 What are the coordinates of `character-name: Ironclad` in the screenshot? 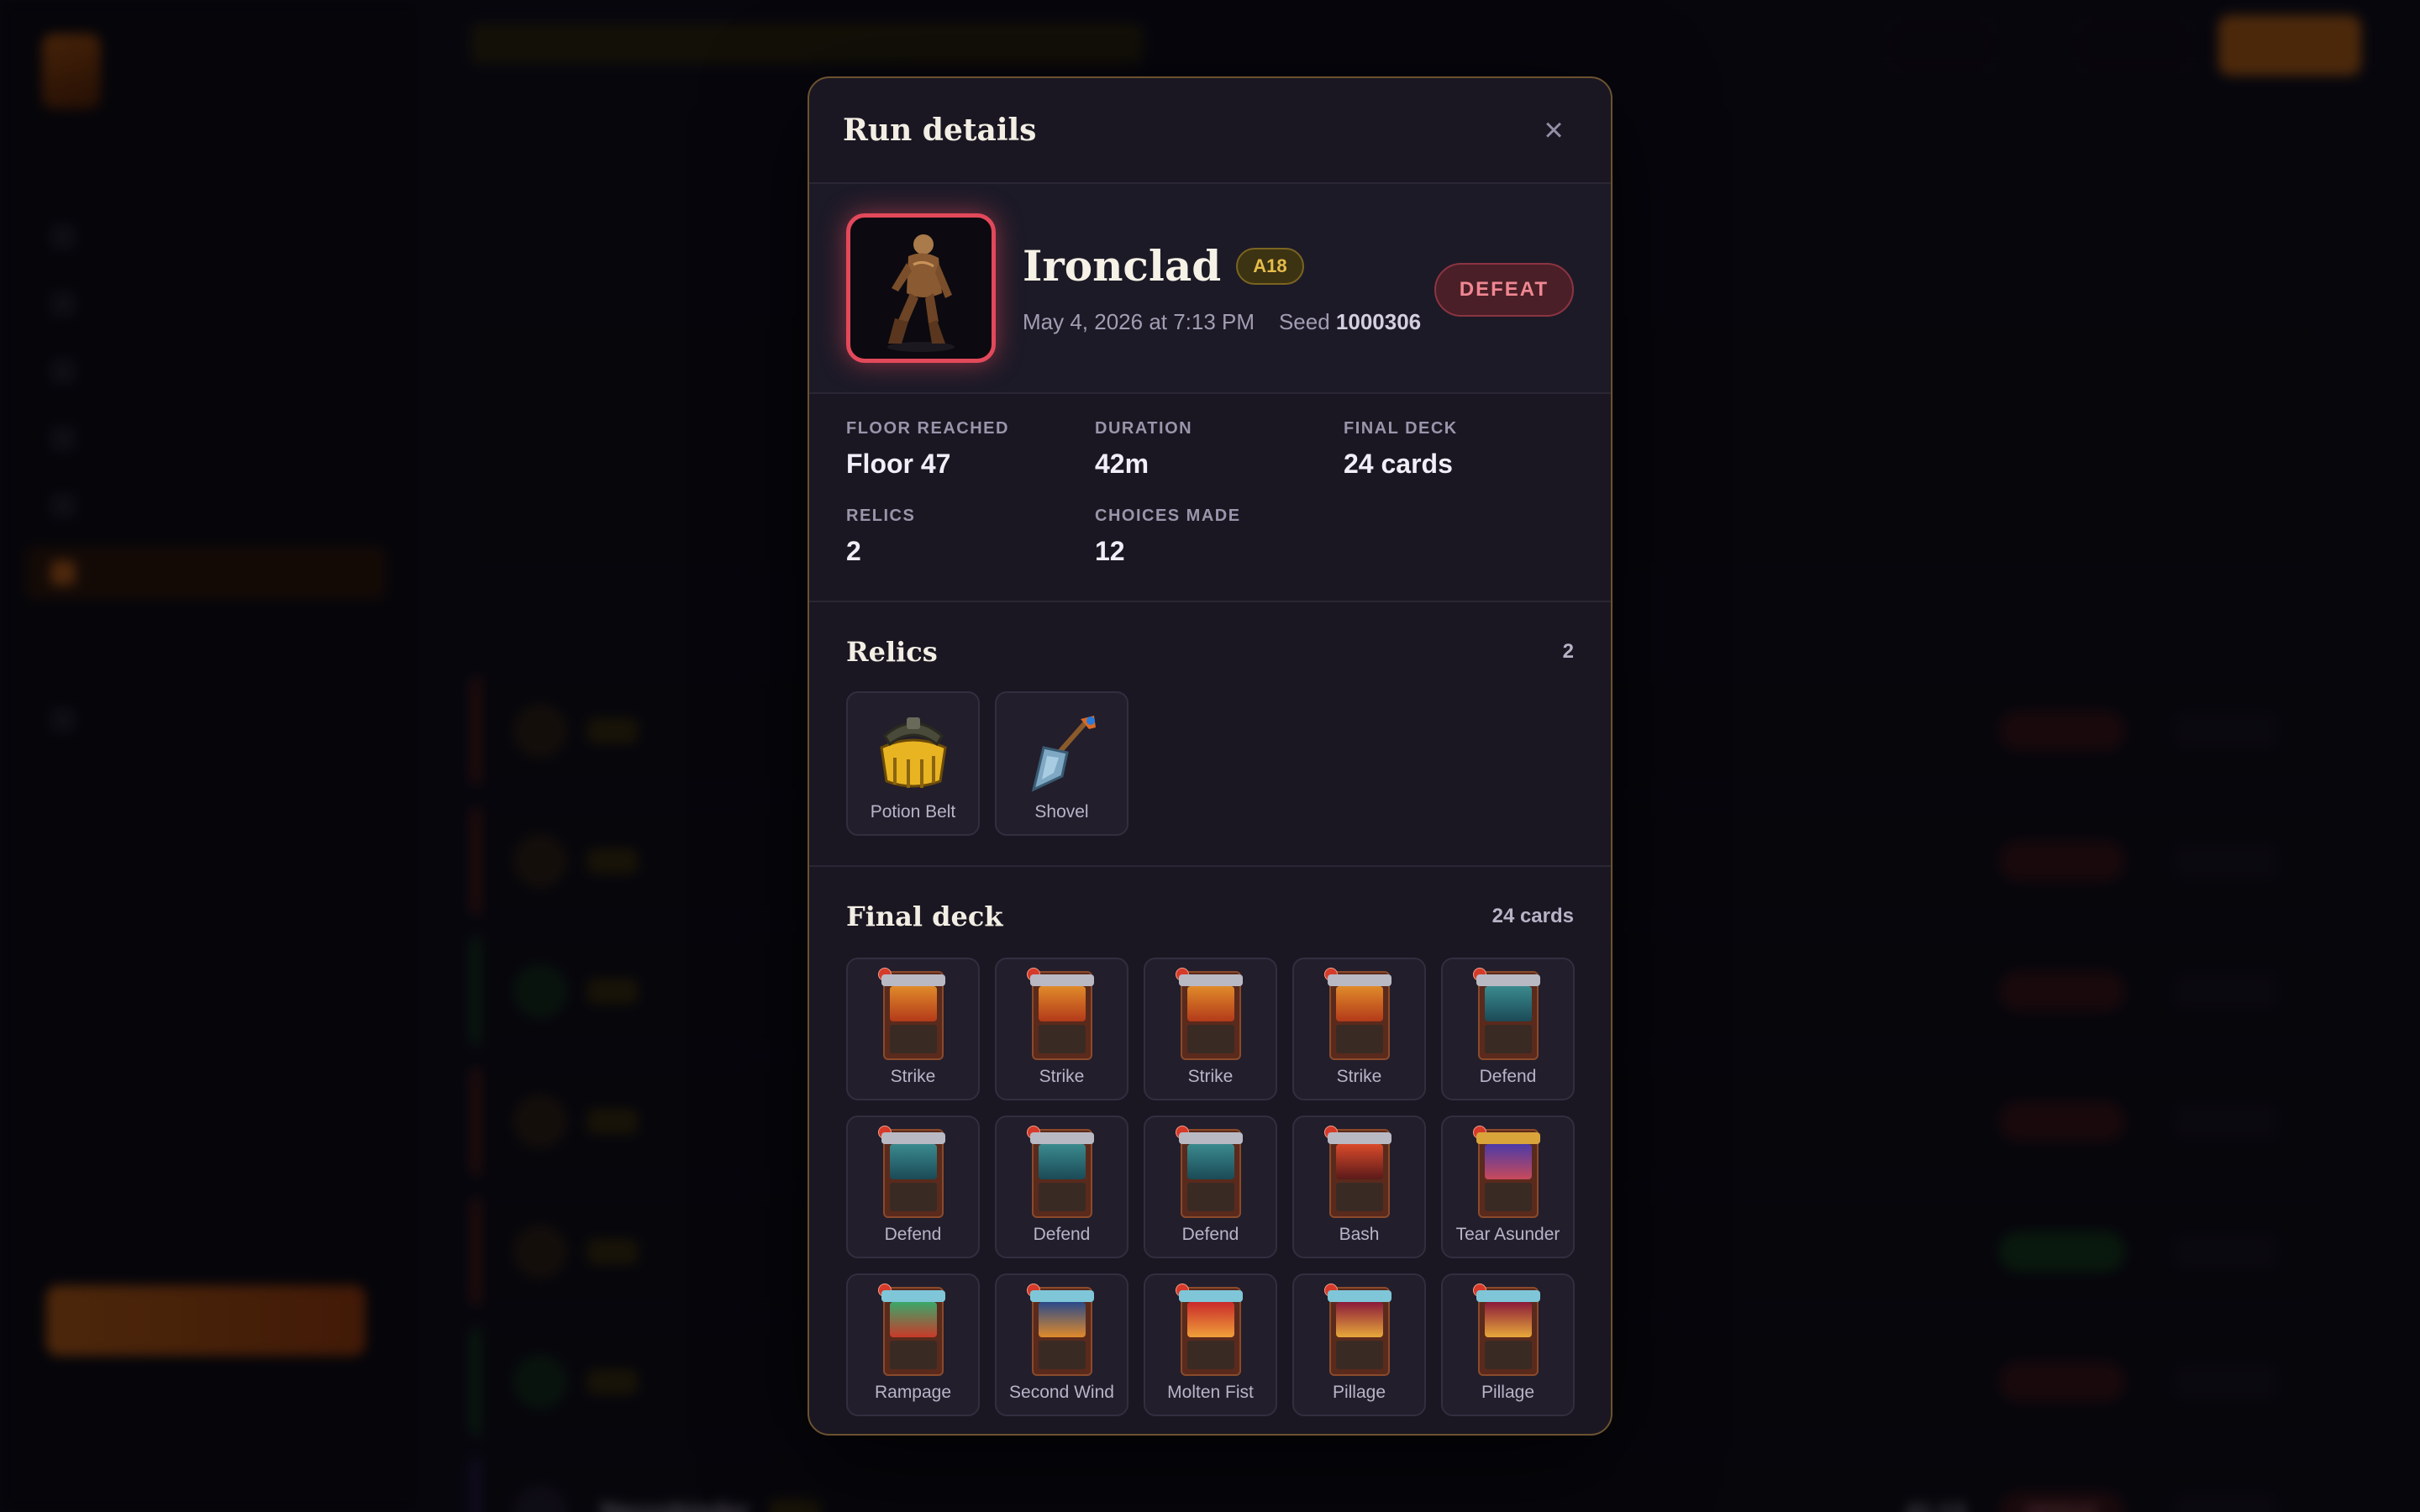 It's located at (1122, 266).